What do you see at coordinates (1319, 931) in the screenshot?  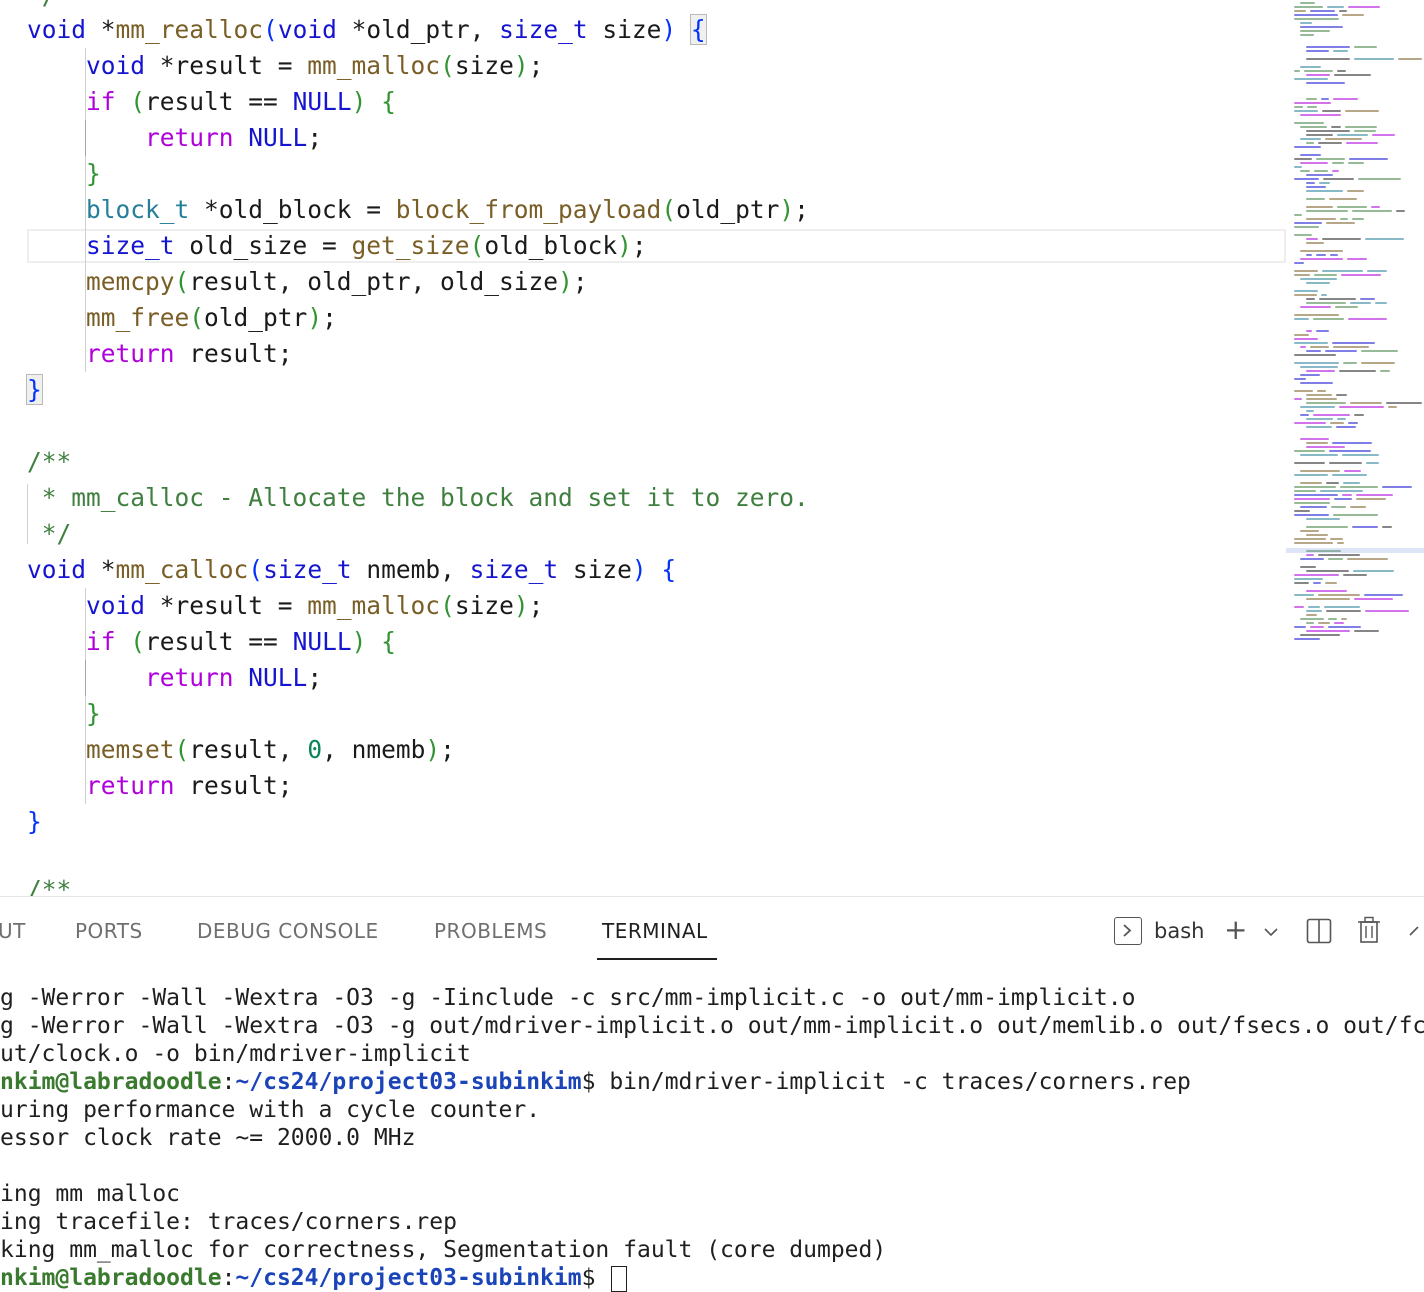 I see `split-terminal-icon` at bounding box center [1319, 931].